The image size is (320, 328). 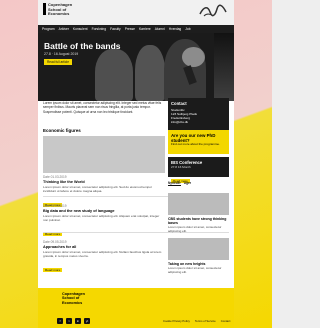 What do you see at coordinates (73, 321) in the screenshot?
I see `social-icons: f t in yt` at bounding box center [73, 321].